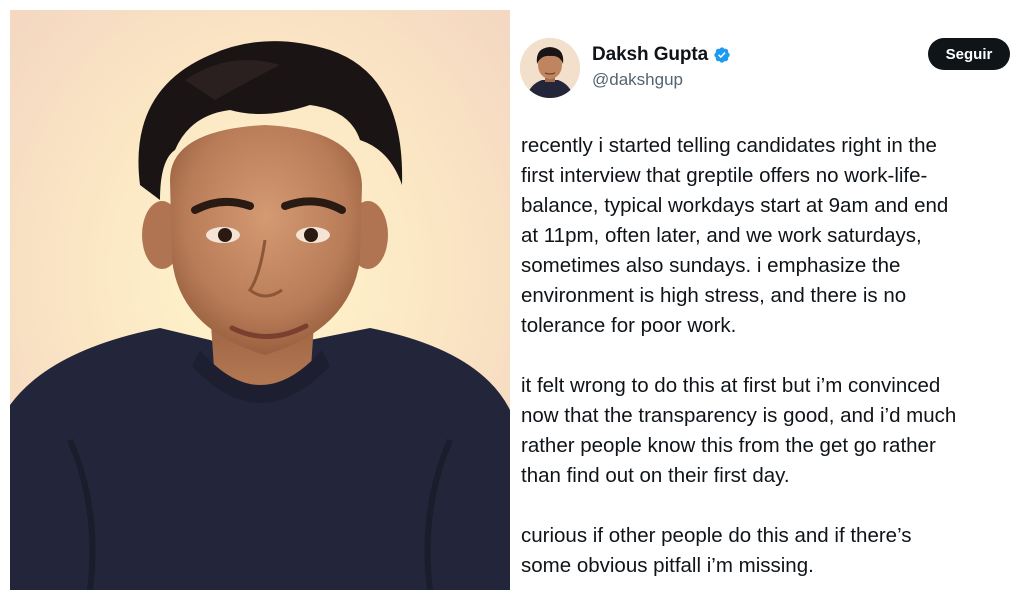  What do you see at coordinates (722, 55) in the screenshot?
I see `verified-badge-icon` at bounding box center [722, 55].